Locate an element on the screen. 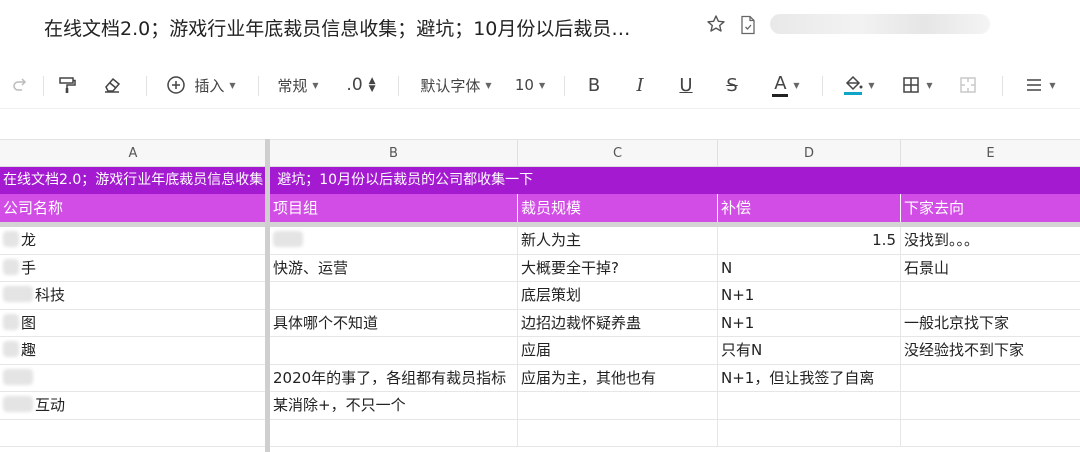 The image size is (1080, 452). cell-scale: 应届为主，其他也有 is located at coordinates (618, 378).